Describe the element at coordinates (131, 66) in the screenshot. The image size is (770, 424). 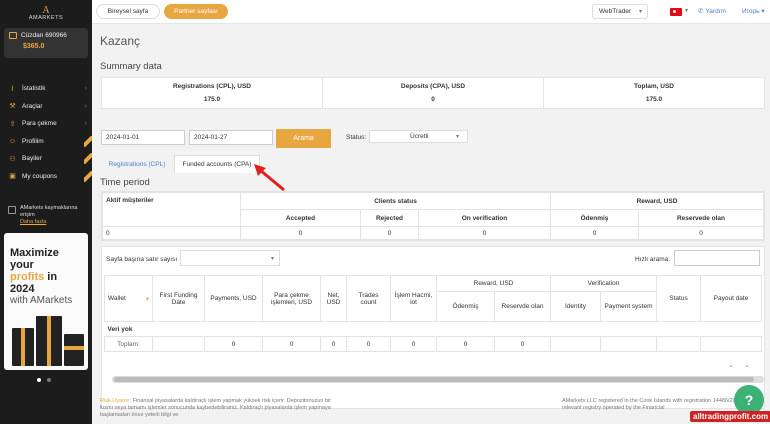
I see `summary-title: Summary data` at that location.